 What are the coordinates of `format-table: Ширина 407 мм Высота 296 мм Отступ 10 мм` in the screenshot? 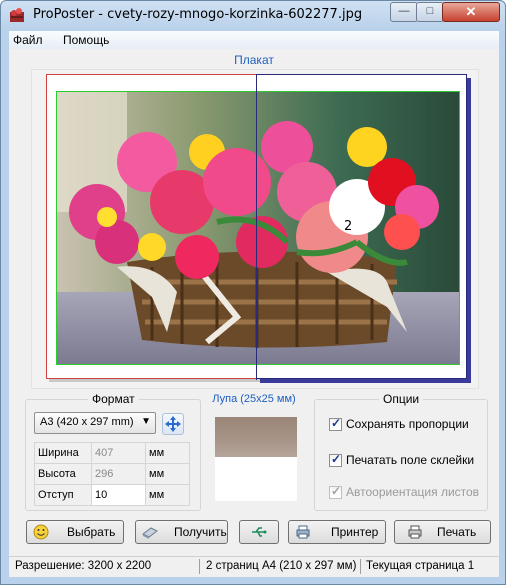 It's located at (112, 474).